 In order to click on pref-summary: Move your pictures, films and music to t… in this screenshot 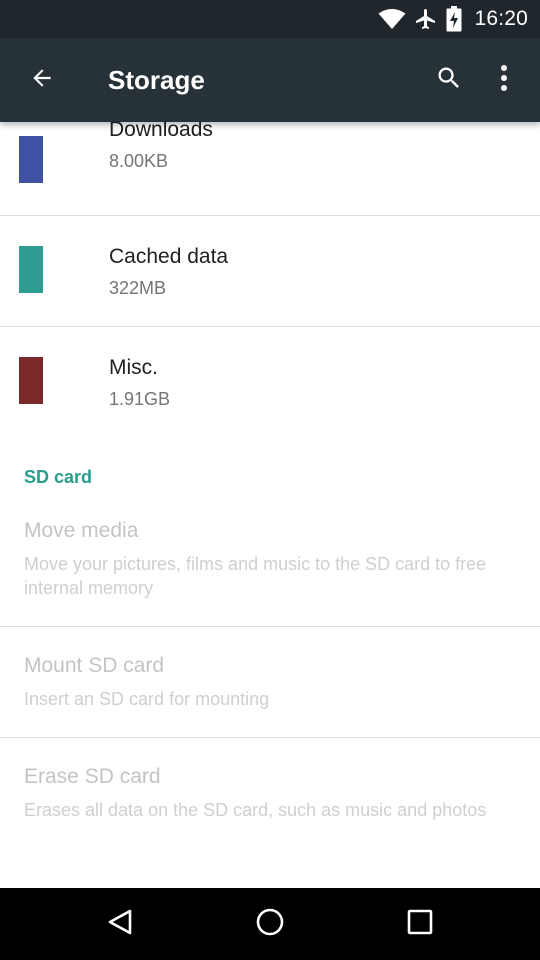, I will do `click(255, 576)`.